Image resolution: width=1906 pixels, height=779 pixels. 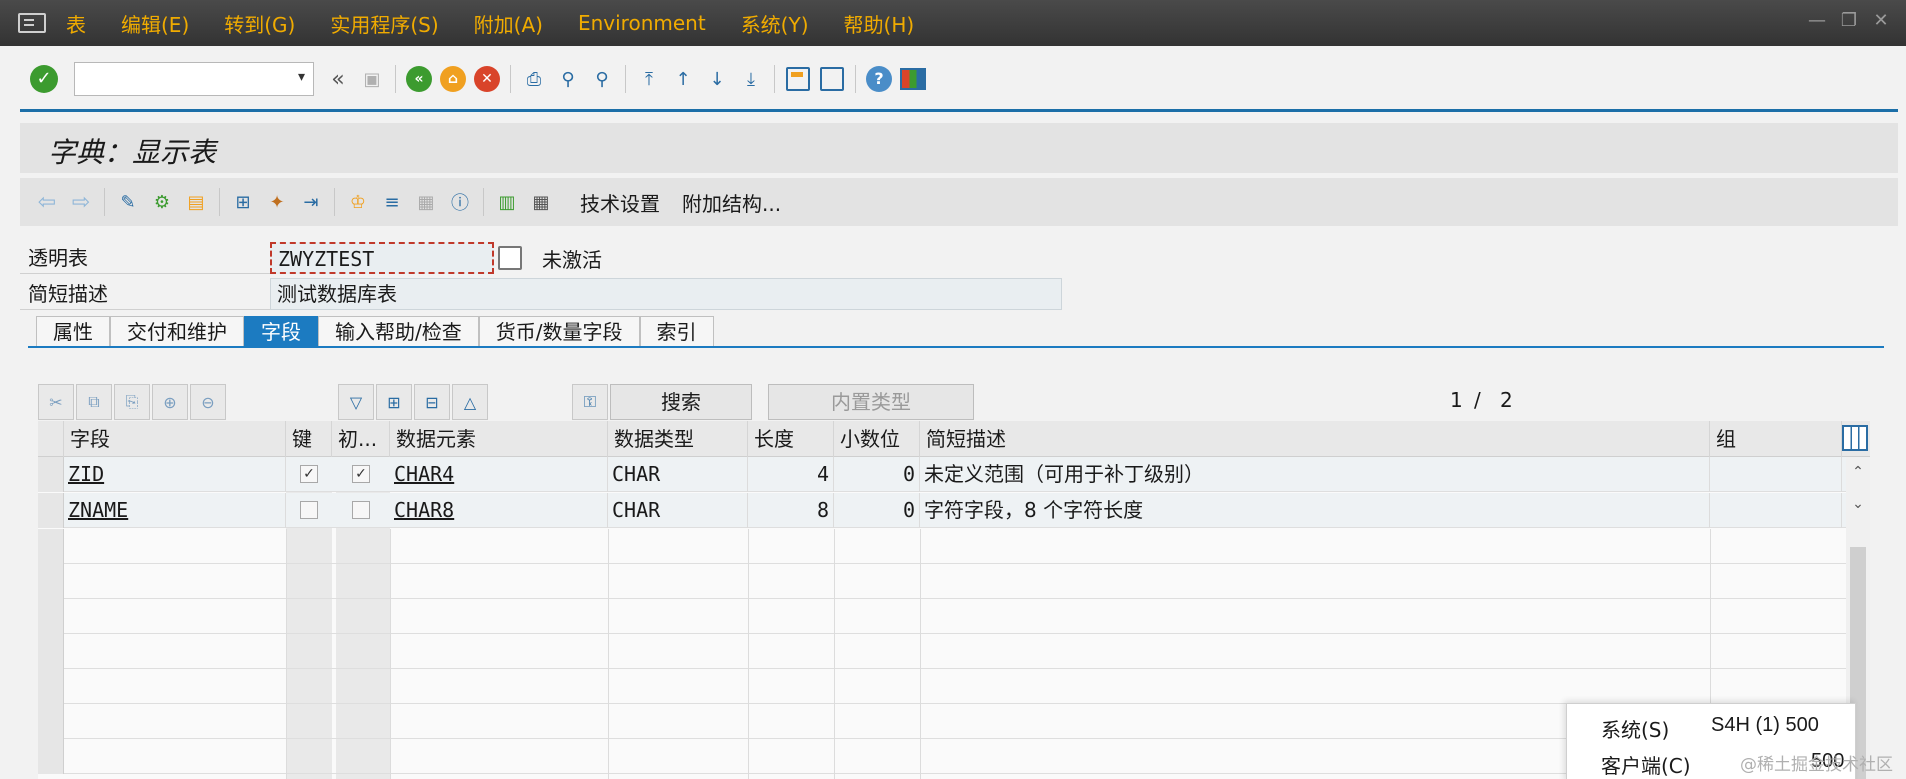 What do you see at coordinates (384, 23) in the screenshot?
I see `menu-utilities: 实用程序(S)` at bounding box center [384, 23].